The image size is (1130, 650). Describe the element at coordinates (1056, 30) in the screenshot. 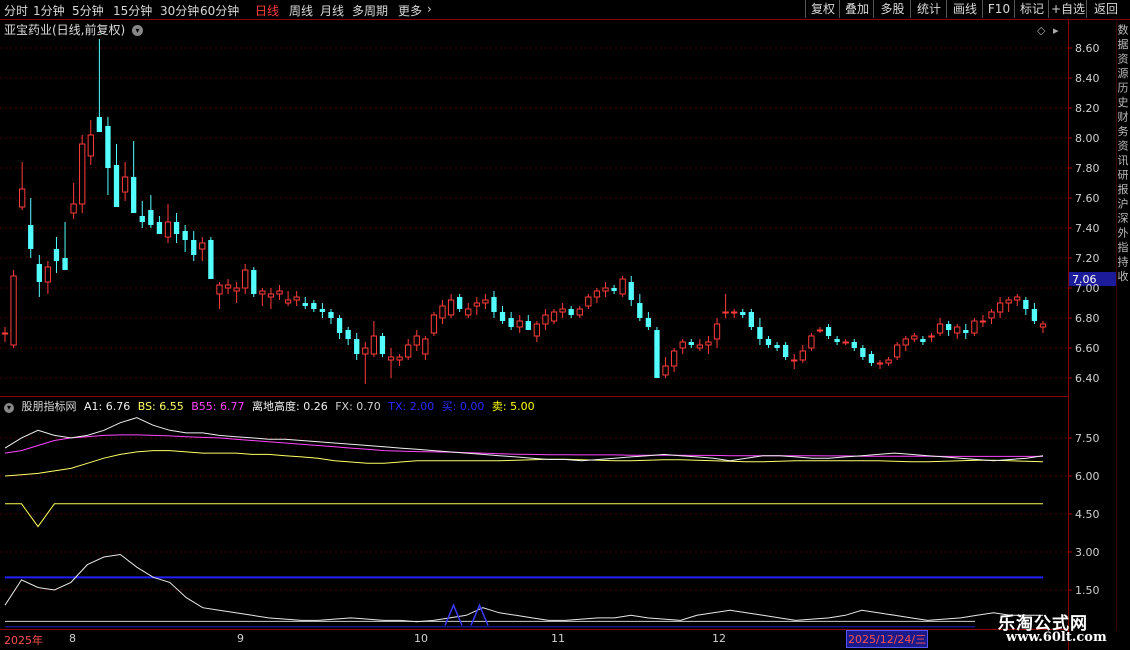

I see `expand-arrow-icon: ▸` at that location.